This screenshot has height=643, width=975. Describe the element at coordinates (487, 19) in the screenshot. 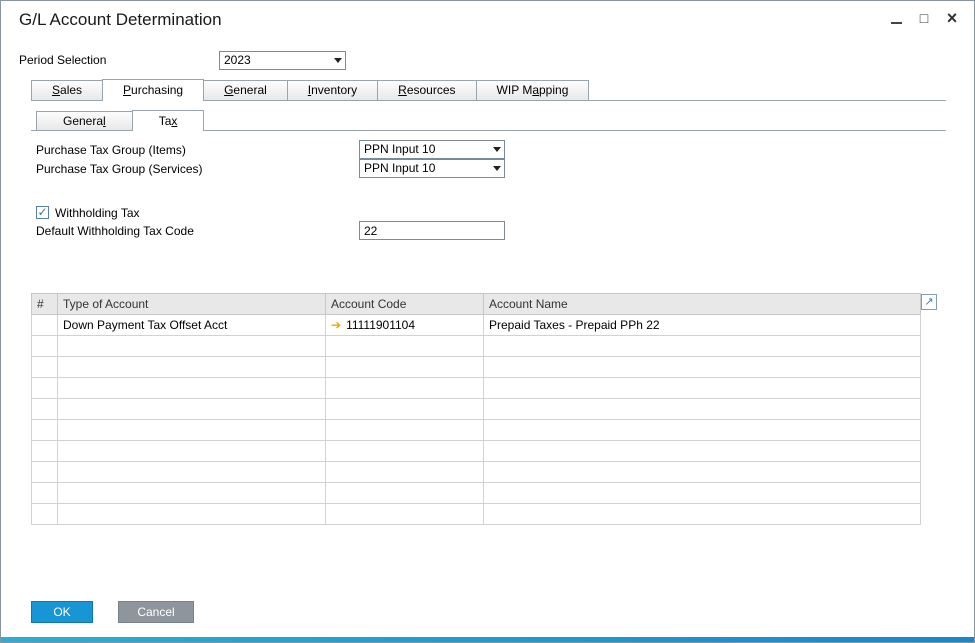

I see `title-bar: G/L Account Determination □ ×` at that location.